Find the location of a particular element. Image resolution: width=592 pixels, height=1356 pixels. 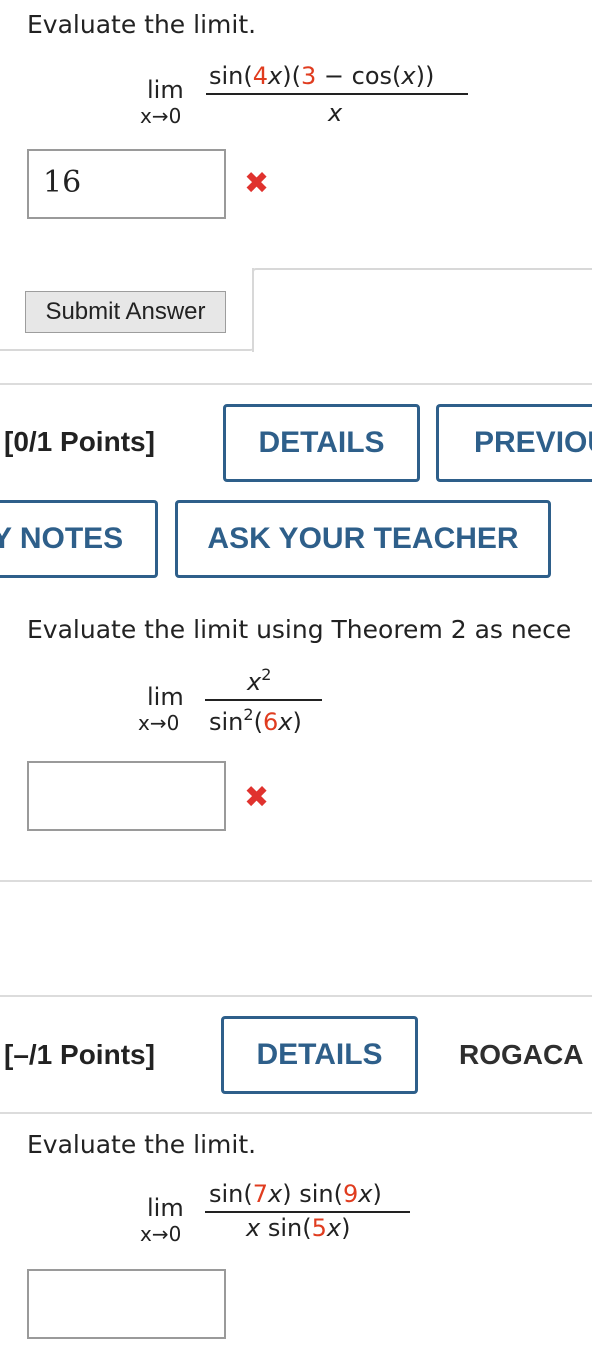

ask-your-teacher-button: ASK YOUR TEACHER is located at coordinates (363, 539).